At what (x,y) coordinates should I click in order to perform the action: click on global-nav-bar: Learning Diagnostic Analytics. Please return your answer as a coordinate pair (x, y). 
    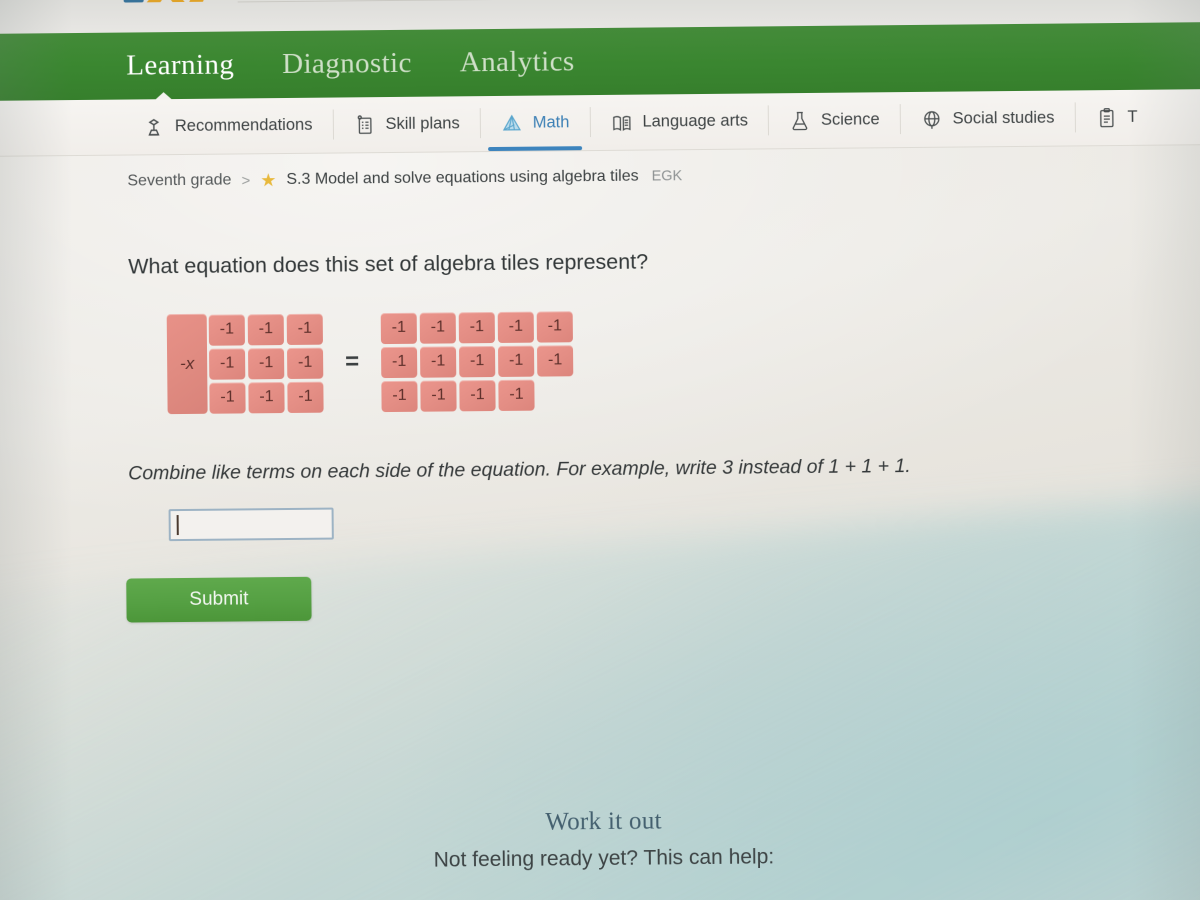
    Looking at the image, I should click on (600, 61).